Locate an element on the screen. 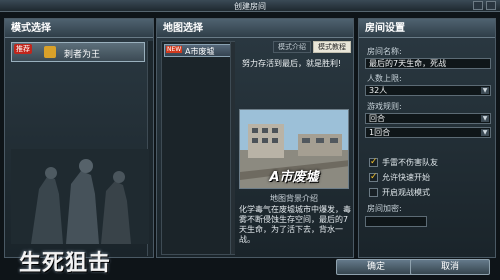  map-item-ruins: NEW A市废墟 is located at coordinates (198, 50).